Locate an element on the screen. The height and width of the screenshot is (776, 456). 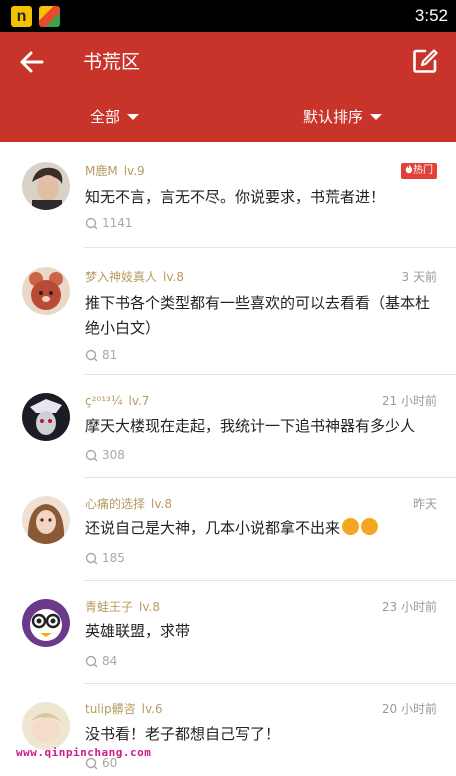
post-author: M鹿M lv.9 is located at coordinates (115, 171).